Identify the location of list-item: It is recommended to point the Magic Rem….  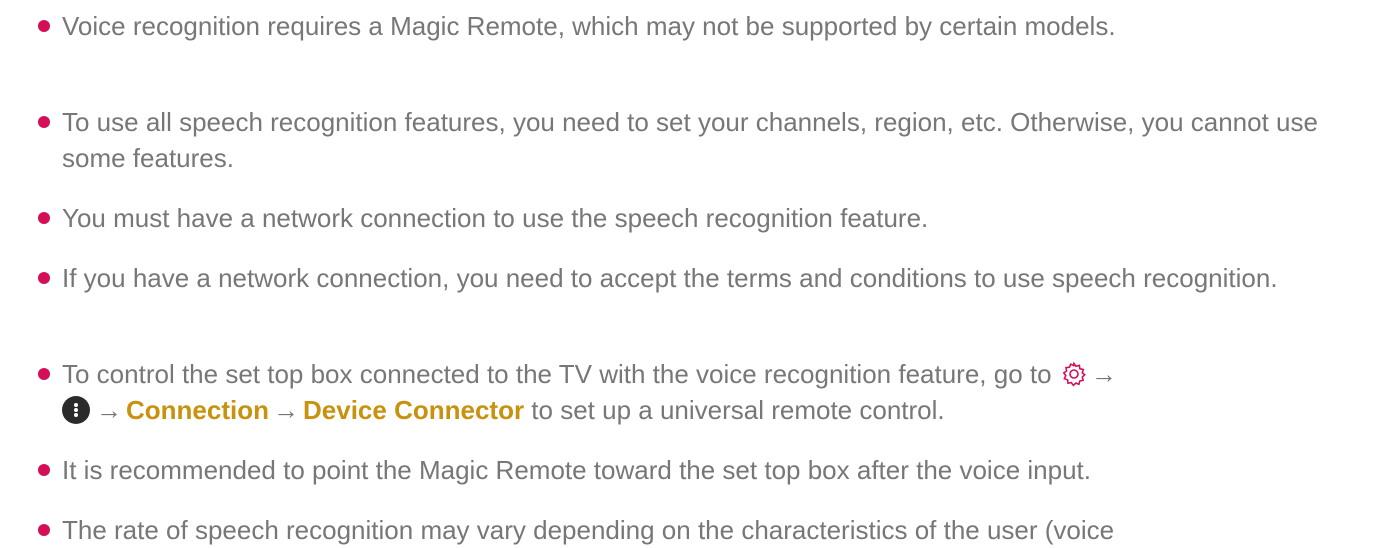
(565, 470).